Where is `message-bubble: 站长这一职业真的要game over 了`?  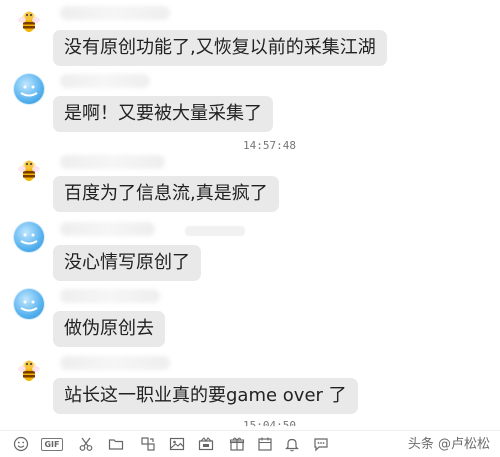 message-bubble: 站长这一职业真的要game over 了 is located at coordinates (205, 396).